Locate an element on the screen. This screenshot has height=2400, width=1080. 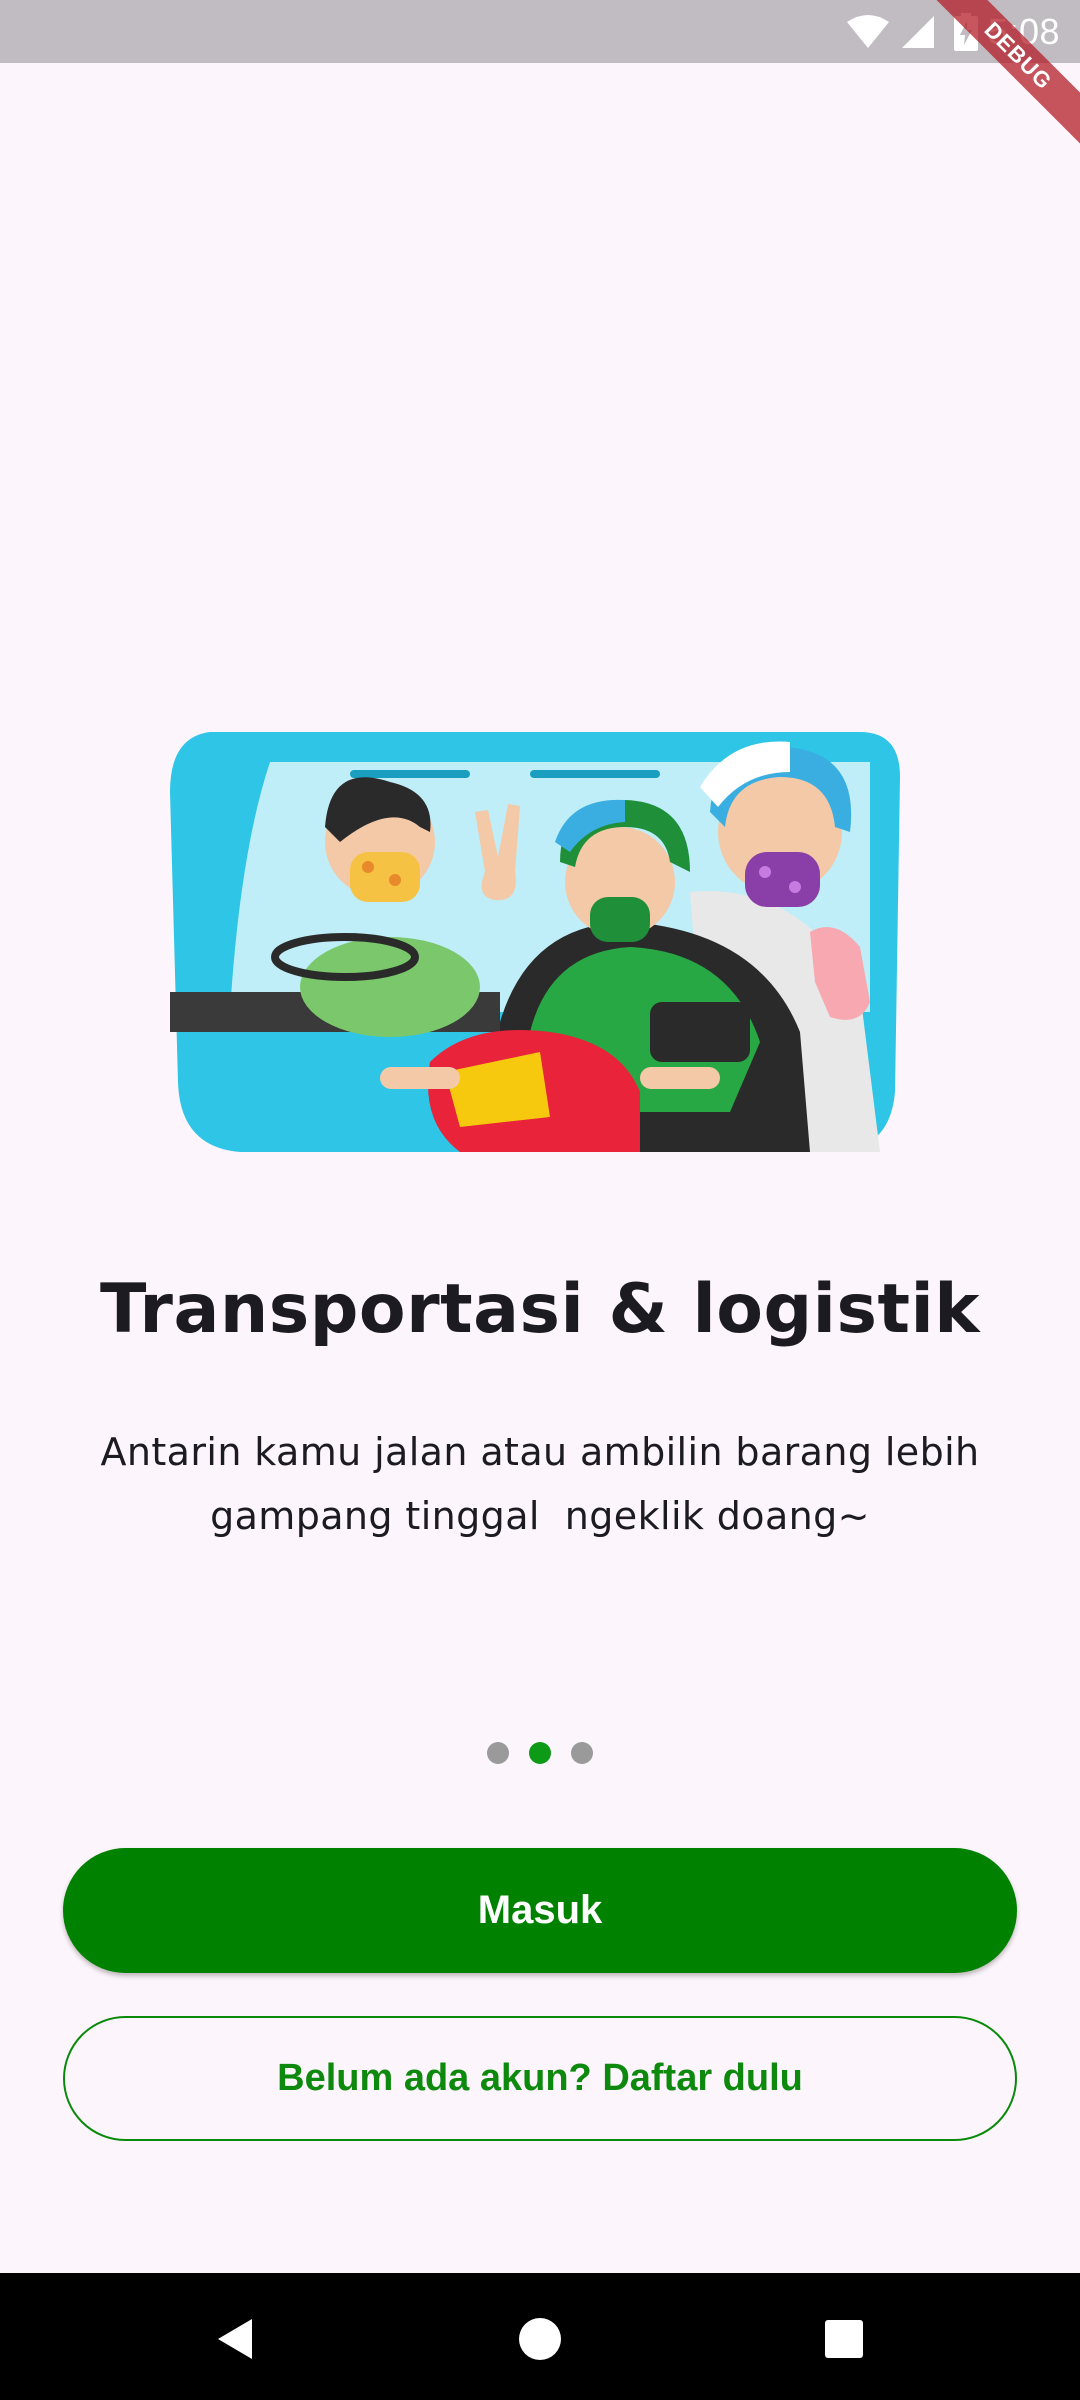
status-icons: 5:08 is located at coordinates (963, 31).